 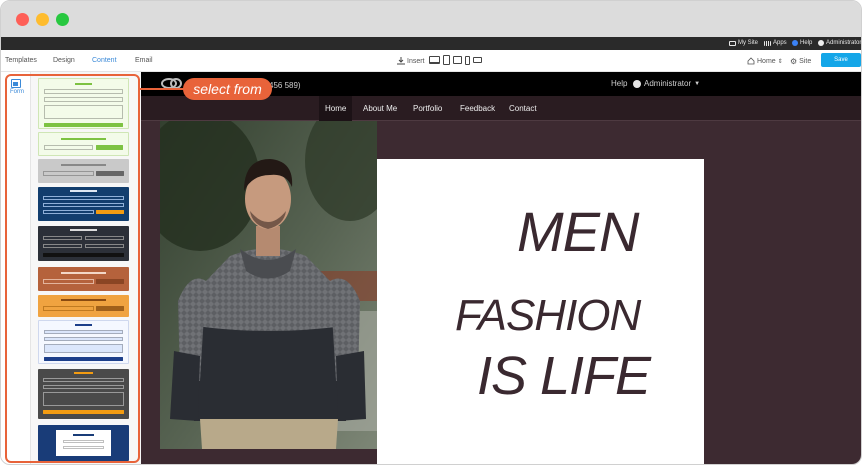 I want to click on tablet-landscape-view-icon, so click(x=457, y=60).